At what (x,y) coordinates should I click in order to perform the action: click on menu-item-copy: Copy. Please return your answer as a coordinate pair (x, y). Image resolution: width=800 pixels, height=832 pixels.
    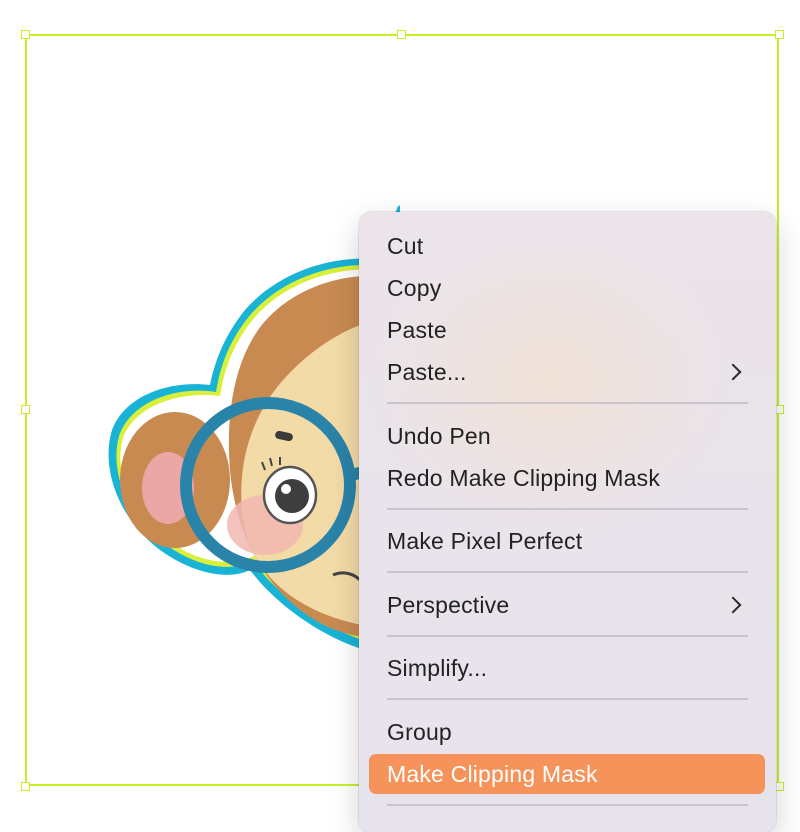
    Looking at the image, I should click on (567, 288).